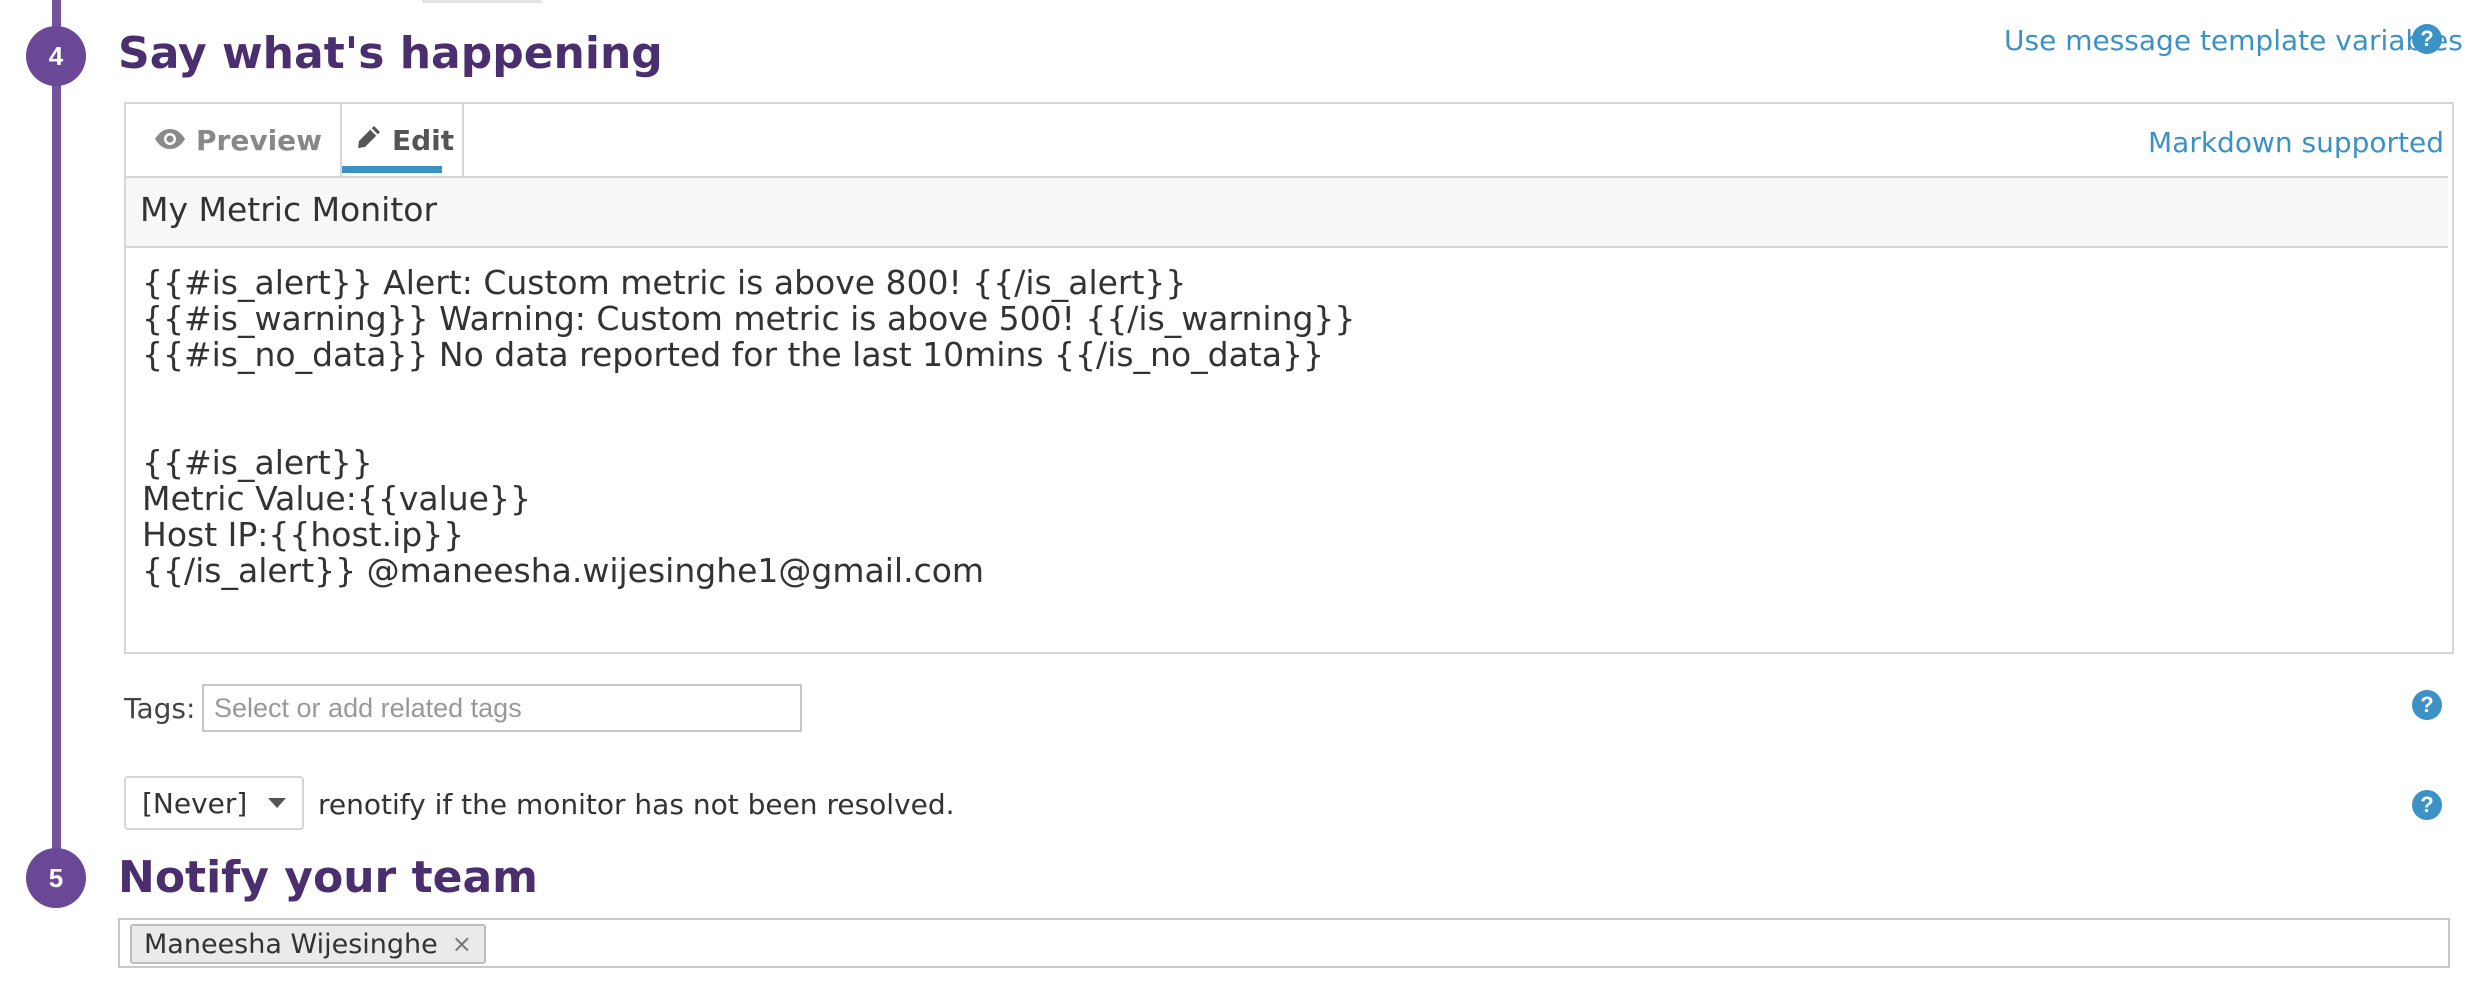  I want to click on step-number-badge: 5, so click(56, 878).